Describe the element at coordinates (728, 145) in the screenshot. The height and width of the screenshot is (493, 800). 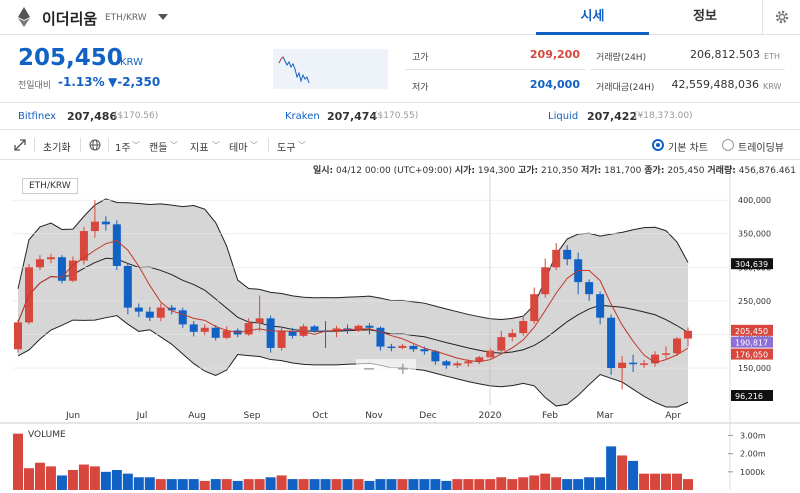
I see `tradingview-radio` at that location.